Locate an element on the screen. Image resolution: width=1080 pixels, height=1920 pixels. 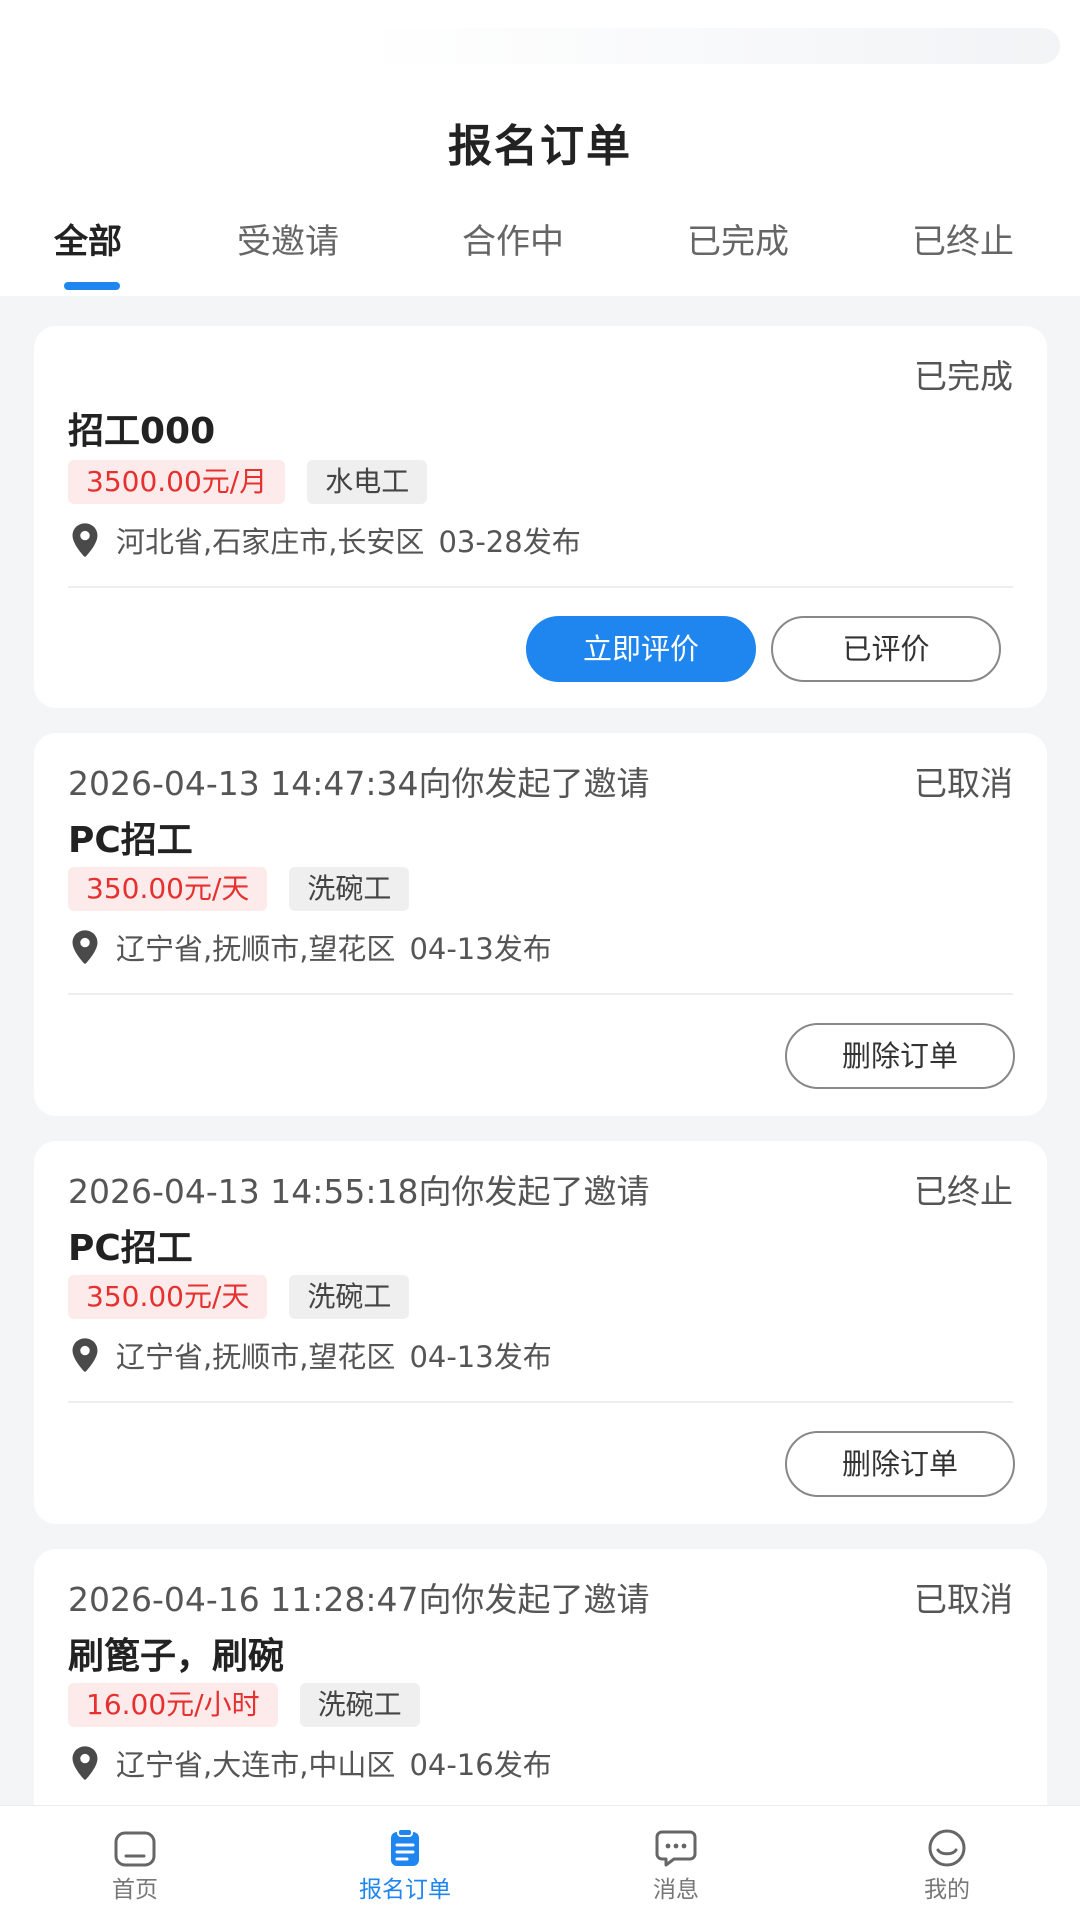
location-row: 河北省,石家庄市,长安区 03-28发布 is located at coordinates (324, 540).